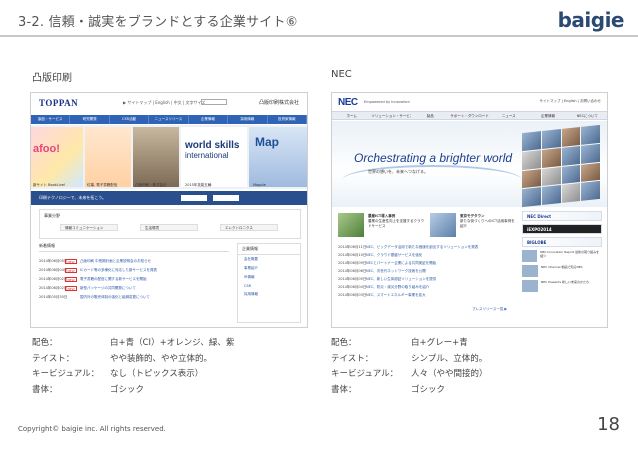  Describe the element at coordinates (249, 277) in the screenshot. I see `side-item: IR情報` at that location.